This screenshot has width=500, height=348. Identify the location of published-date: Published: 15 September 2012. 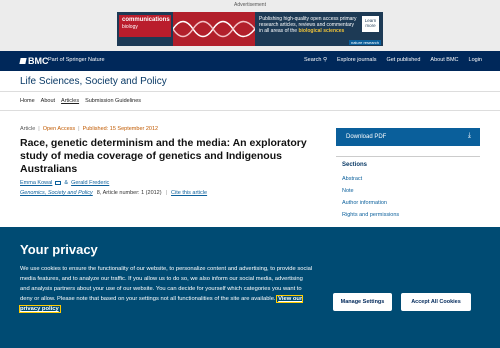
(120, 129).